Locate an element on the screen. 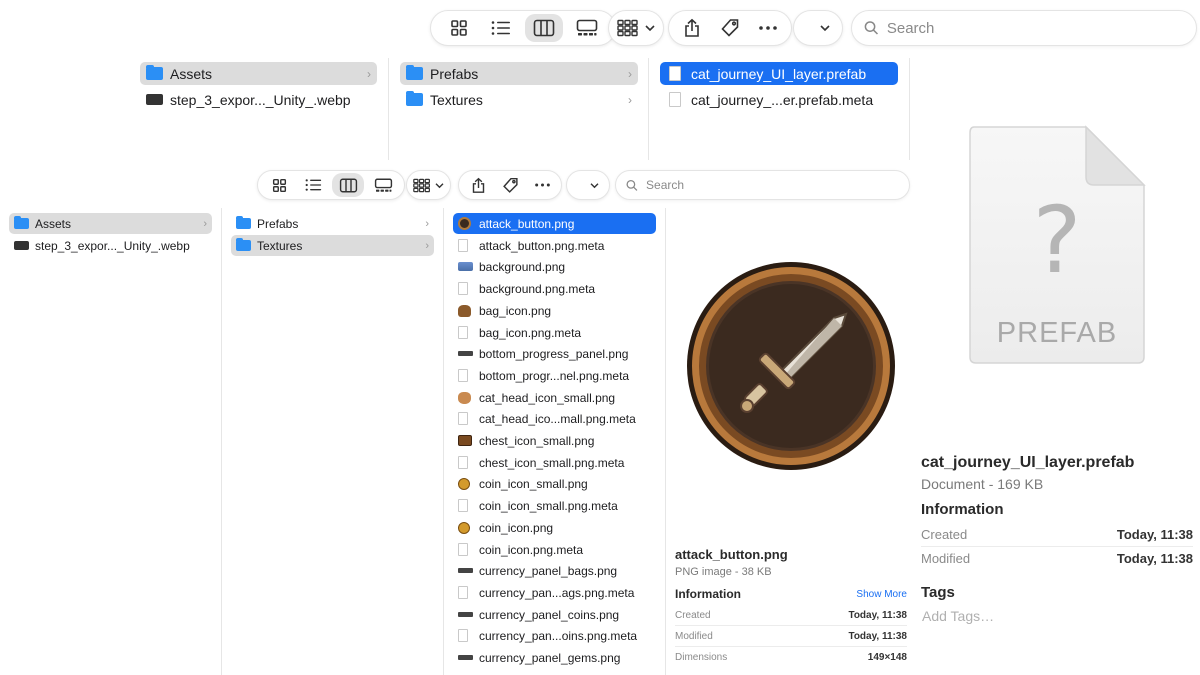 The height and width of the screenshot is (675, 1200). file-item: background.png.meta is located at coordinates (554, 288).